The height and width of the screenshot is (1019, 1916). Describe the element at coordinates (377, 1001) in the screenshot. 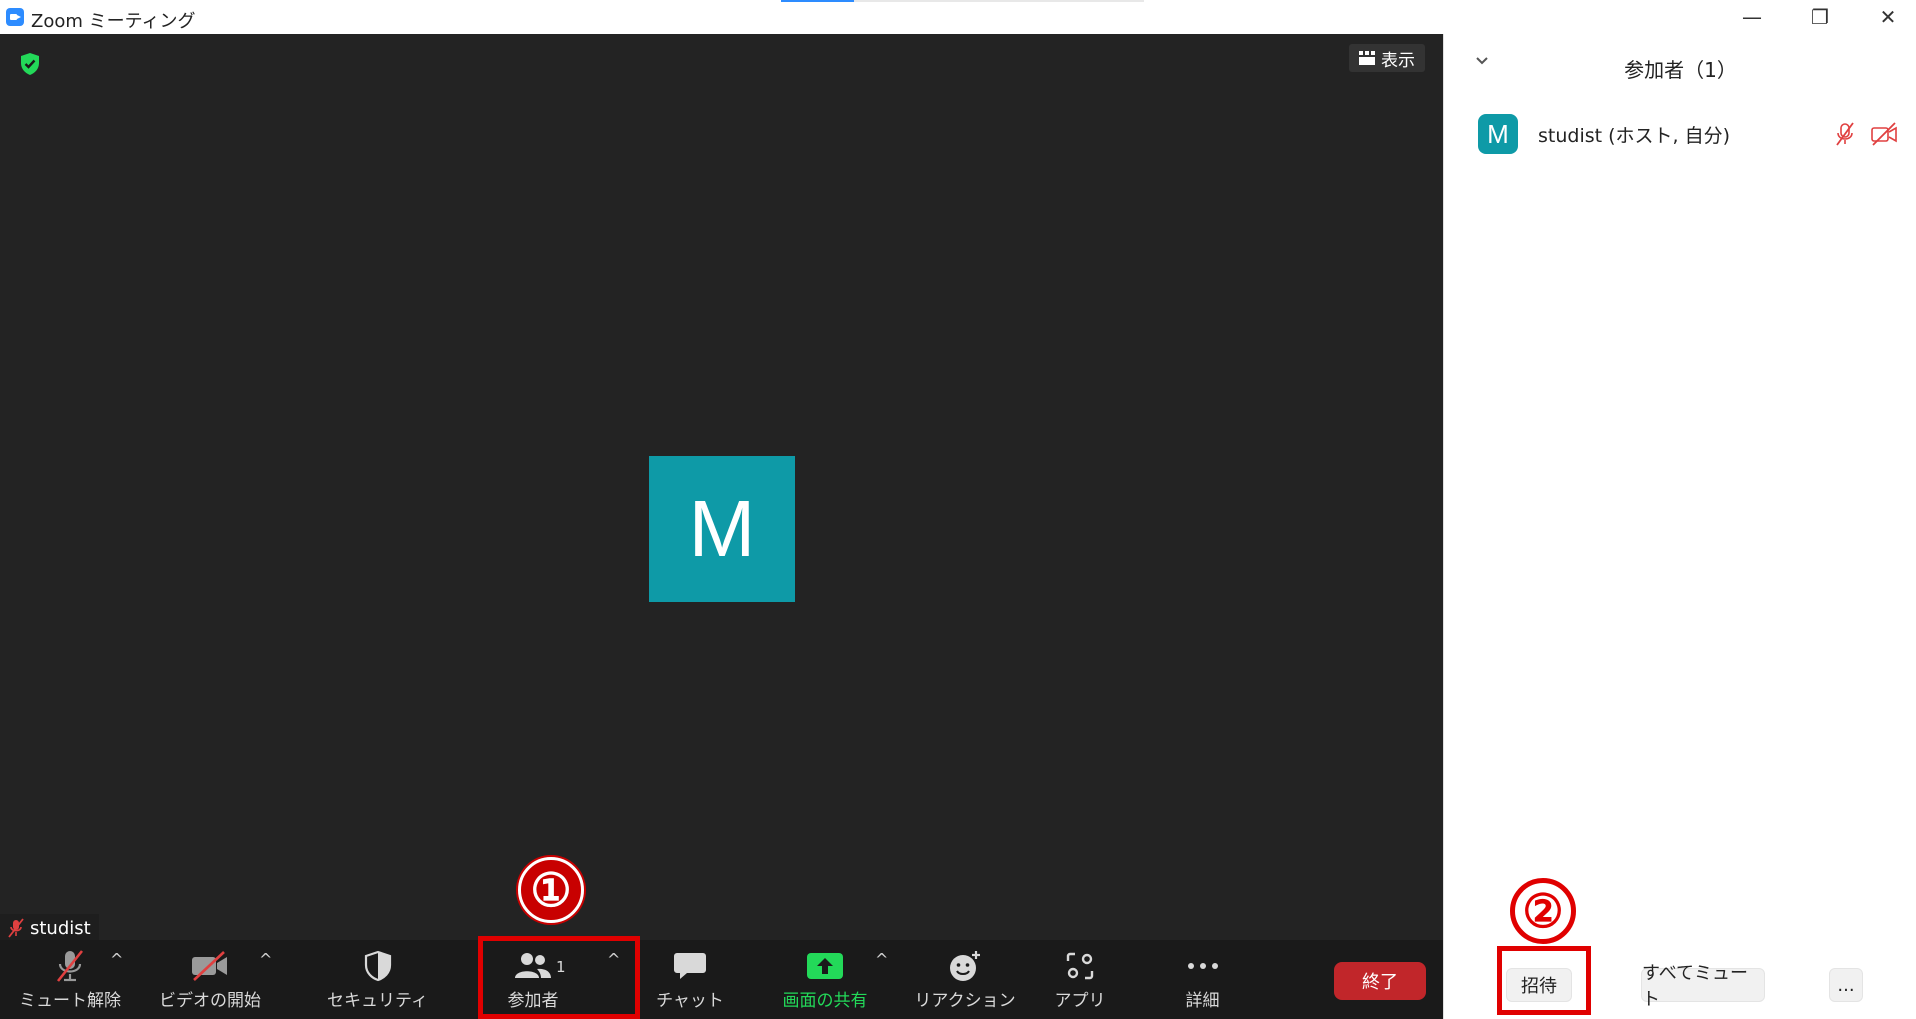

I see `security-label: セキュリティ` at that location.